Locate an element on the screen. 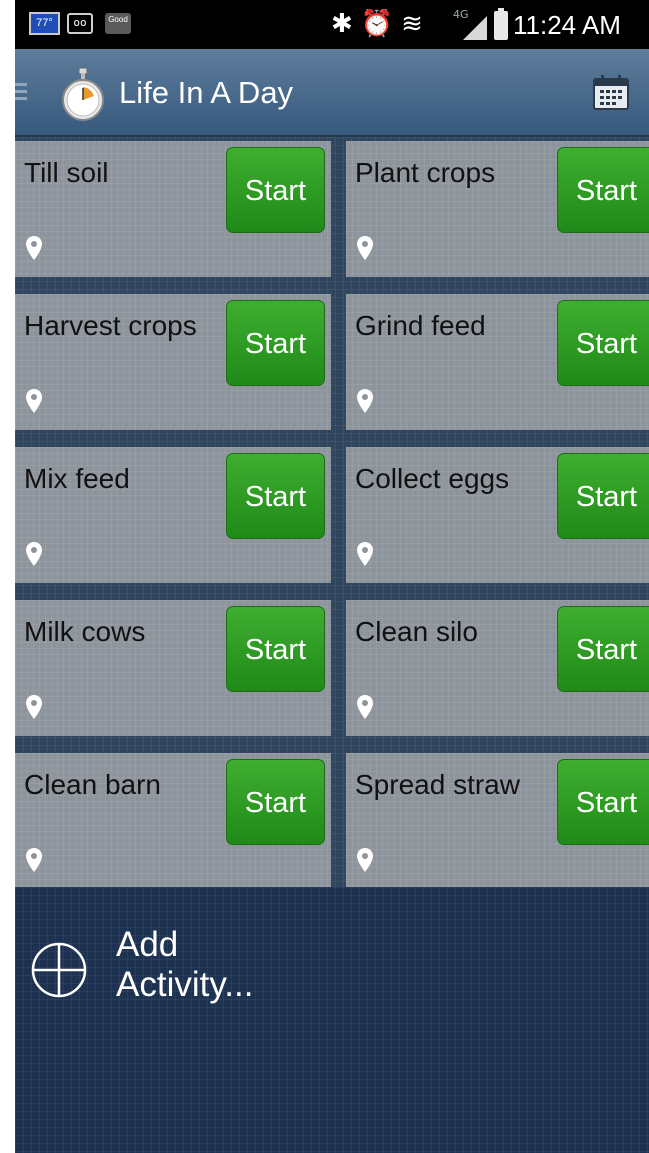  battery-icon is located at coordinates (501, 24).